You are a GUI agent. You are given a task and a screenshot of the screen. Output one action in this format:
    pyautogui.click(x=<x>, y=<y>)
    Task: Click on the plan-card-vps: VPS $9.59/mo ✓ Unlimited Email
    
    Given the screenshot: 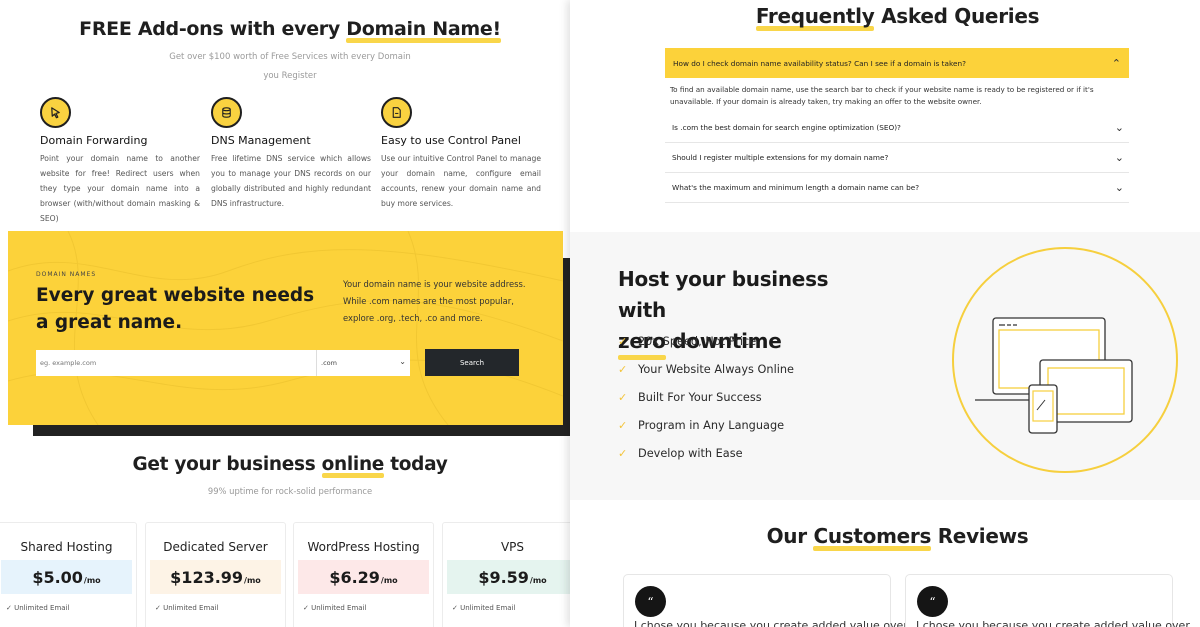 What is the action you would take?
    pyautogui.click(x=506, y=574)
    